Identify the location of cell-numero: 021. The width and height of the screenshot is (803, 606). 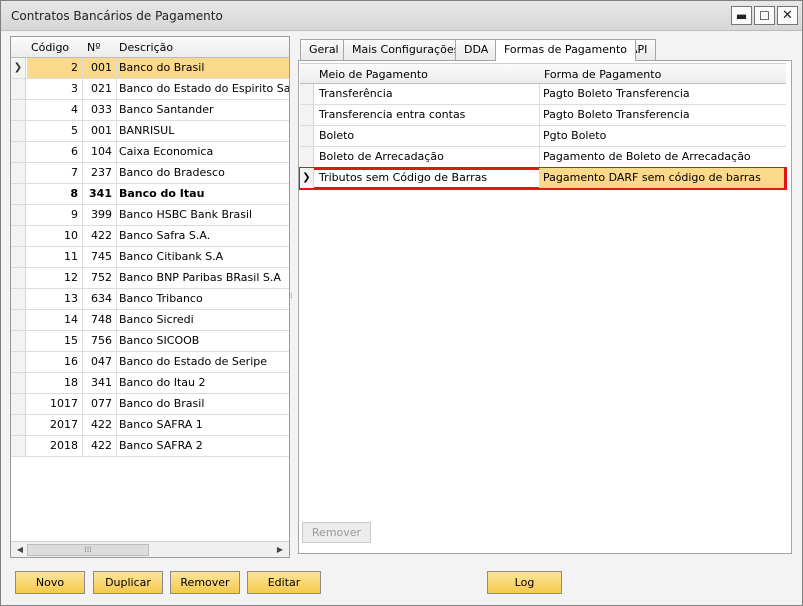
(100, 89).